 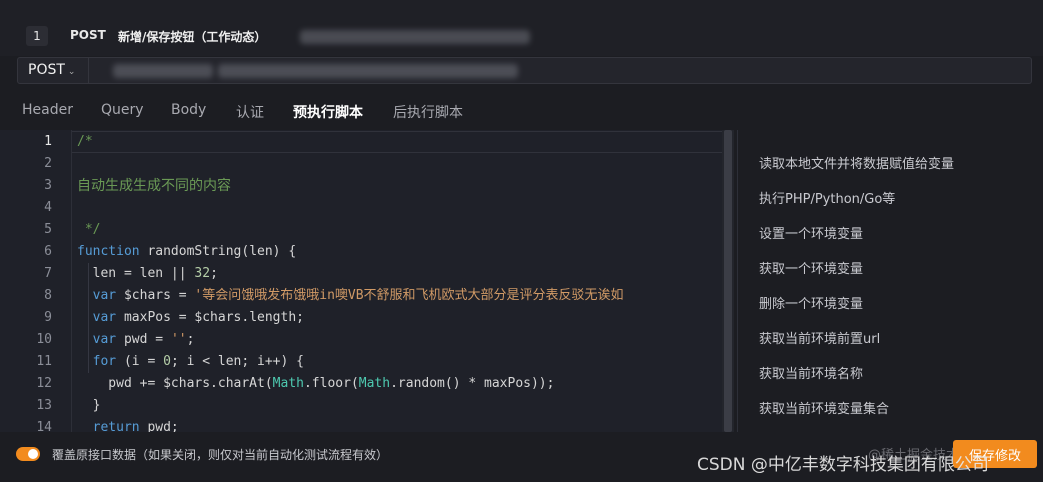 What do you see at coordinates (128, 426) in the screenshot?
I see `code-line-14: return pwd;` at bounding box center [128, 426].